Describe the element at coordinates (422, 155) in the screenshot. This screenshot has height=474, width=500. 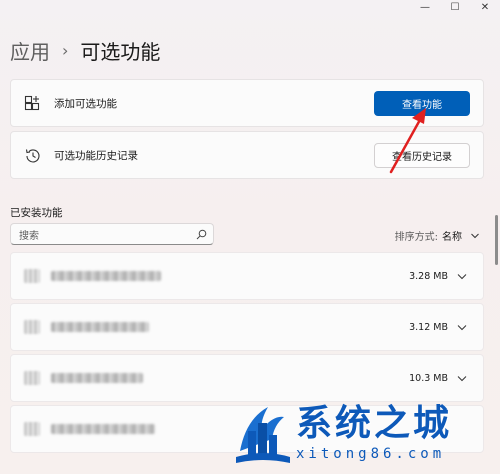
I see `view-history-button: 查看历史记录` at that location.